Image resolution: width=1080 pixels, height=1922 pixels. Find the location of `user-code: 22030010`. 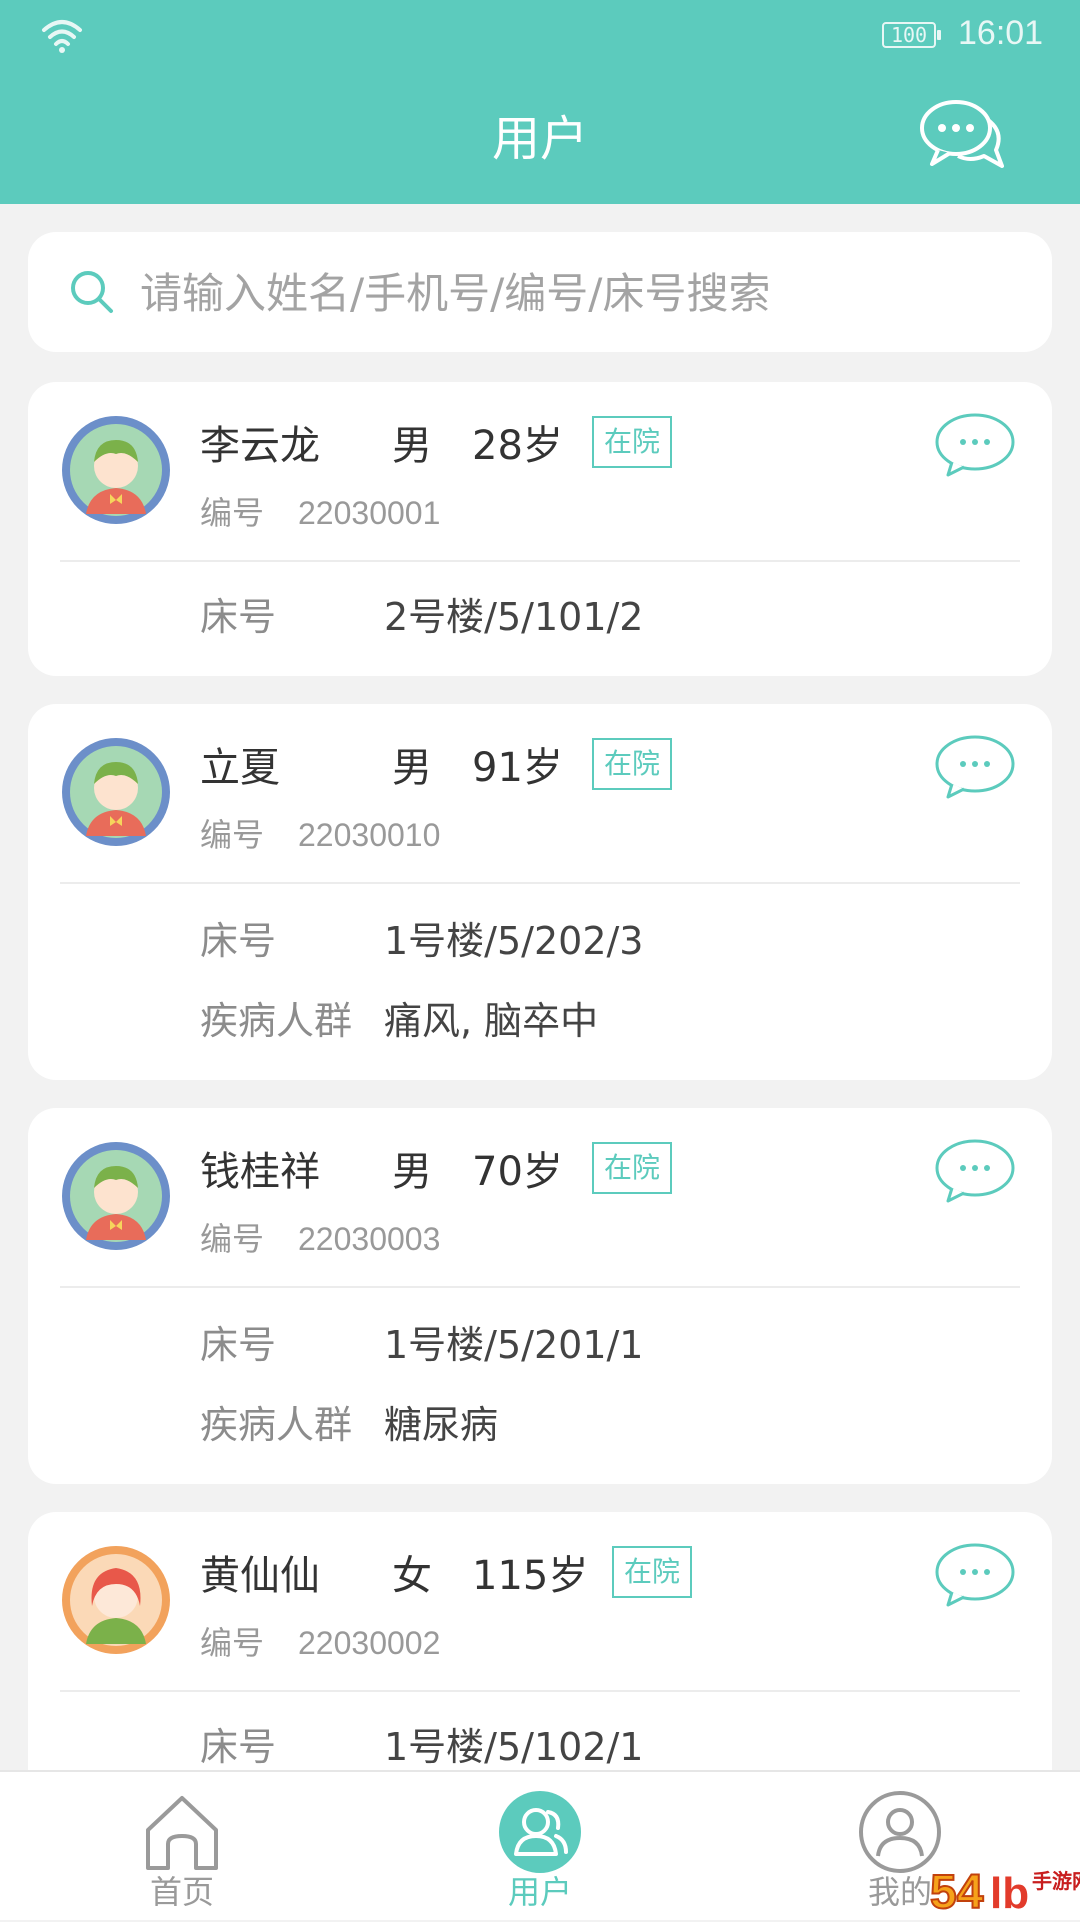

user-code: 22030010 is located at coordinates (369, 835).